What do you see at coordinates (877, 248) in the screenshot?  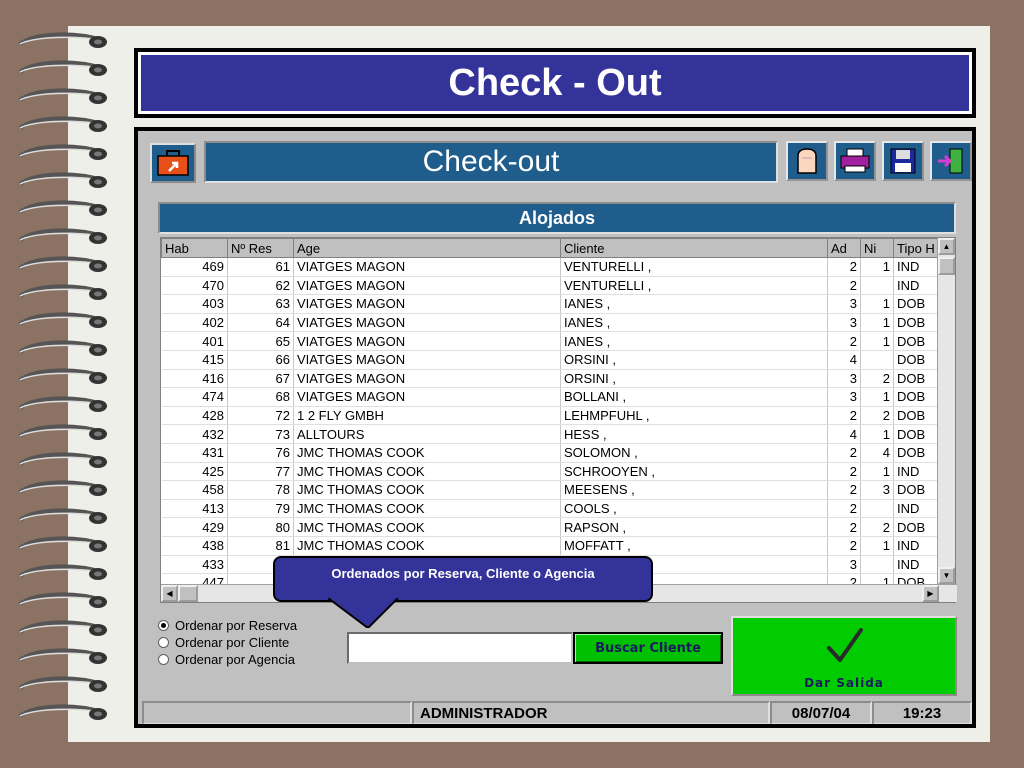 I see `col-header-ni: Ni` at bounding box center [877, 248].